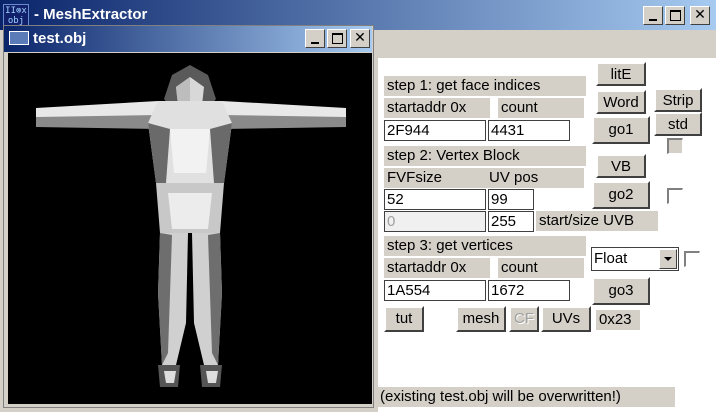 The width and height of the screenshot is (716, 412). I want to click on step3-startaddr-input: 1A554, so click(435, 290).